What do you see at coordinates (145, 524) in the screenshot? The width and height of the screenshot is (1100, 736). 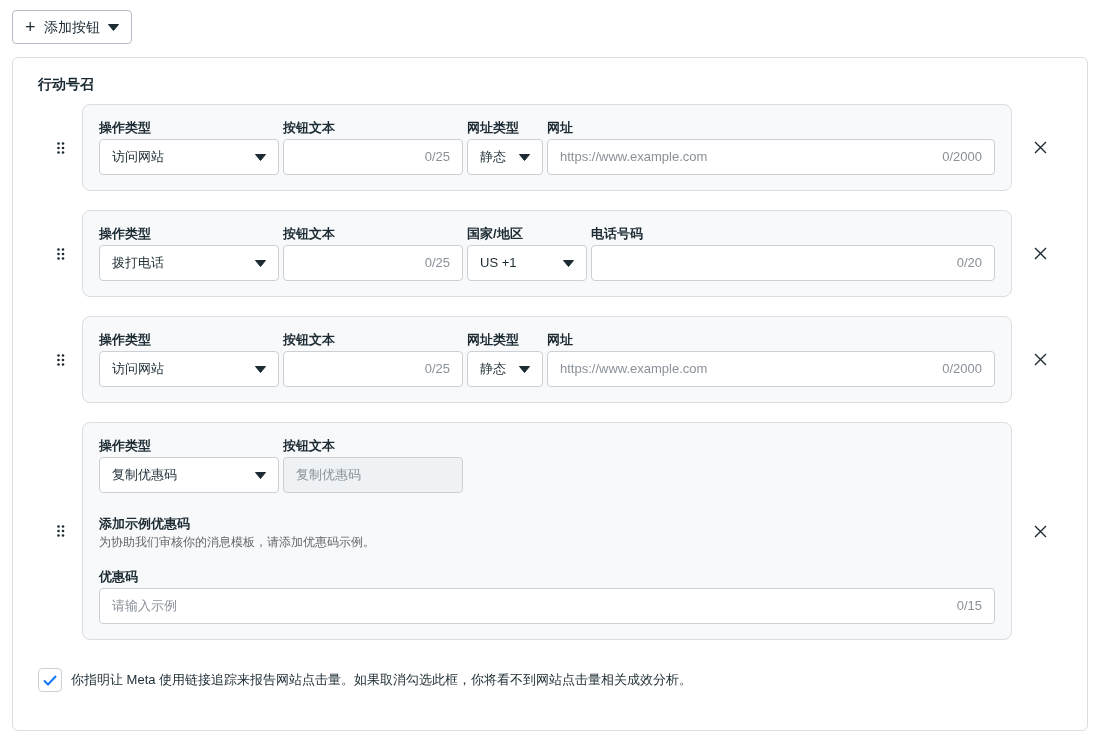 I see `subsection-title: 添加示例优惠码` at bounding box center [145, 524].